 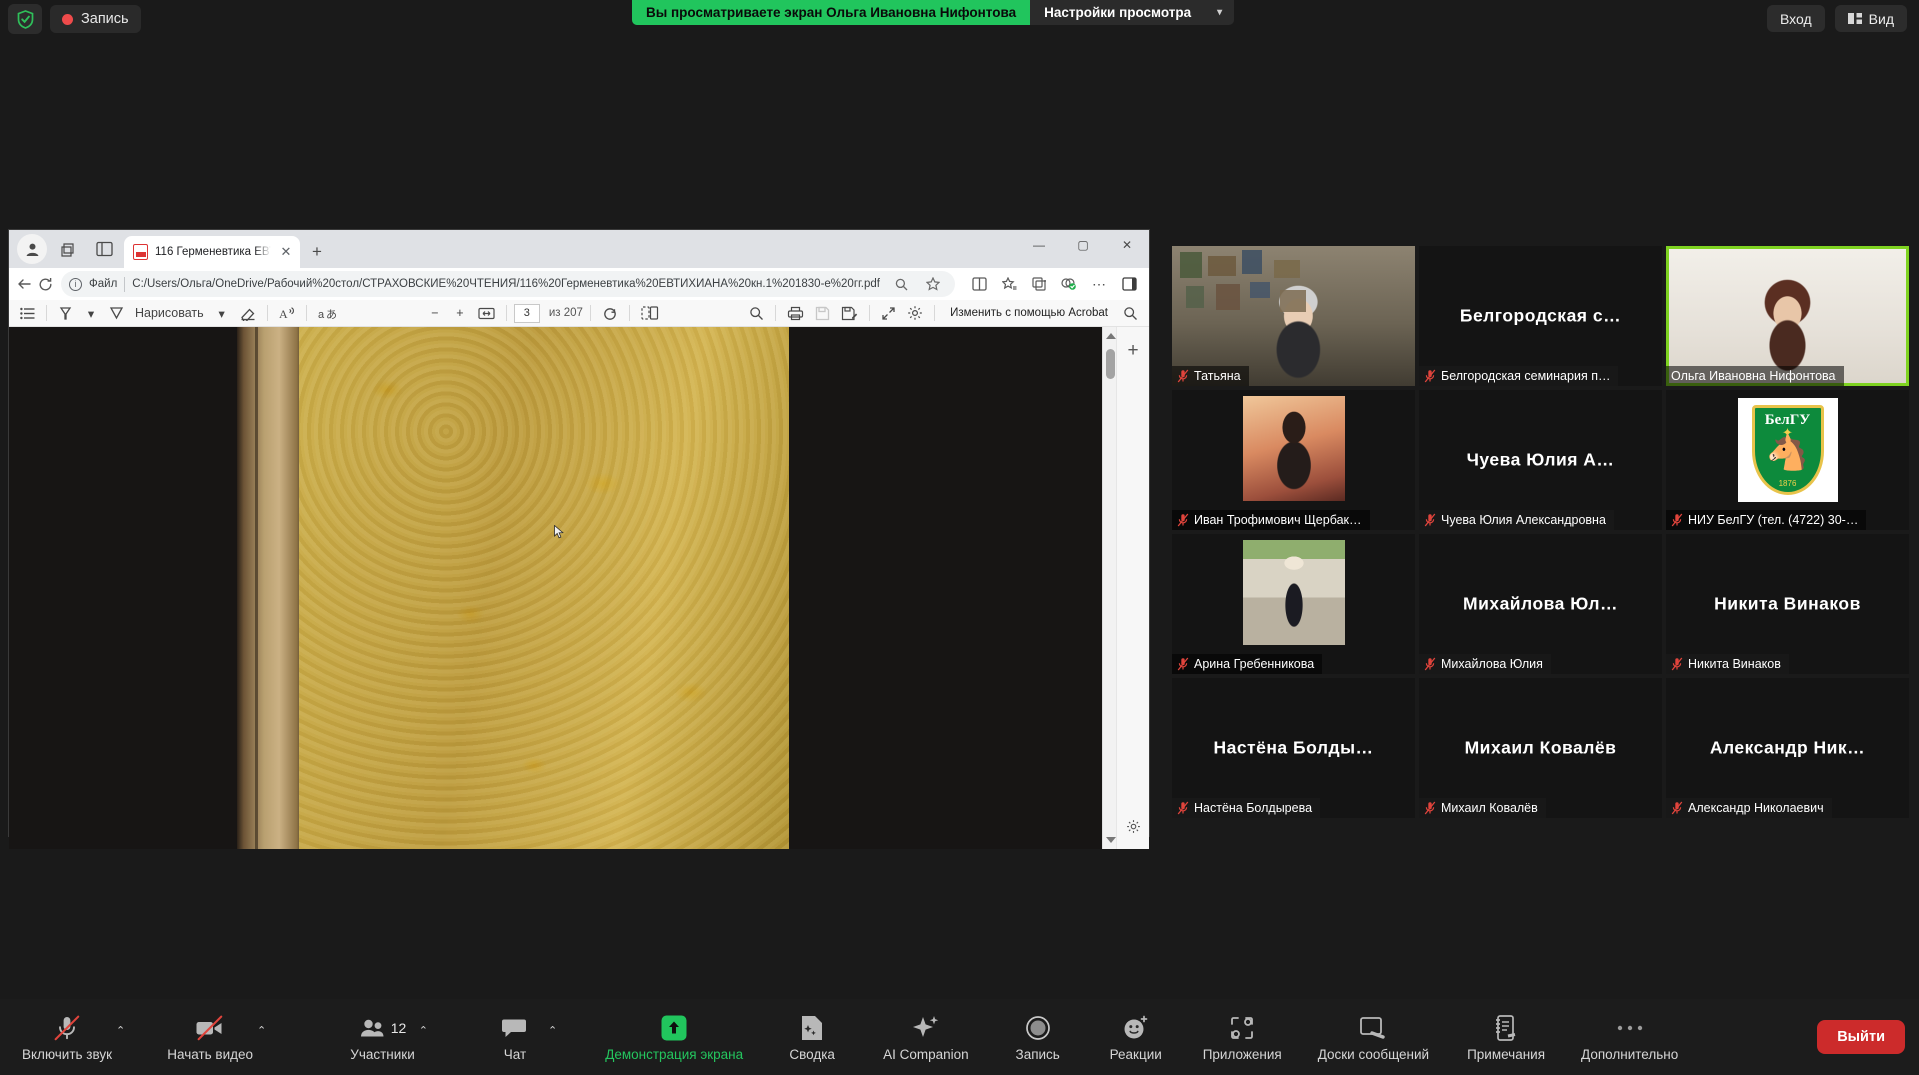 I want to click on browser-tab: 116 Герменевтика ЕВТИХИАНА ✕, so click(x=212, y=252).